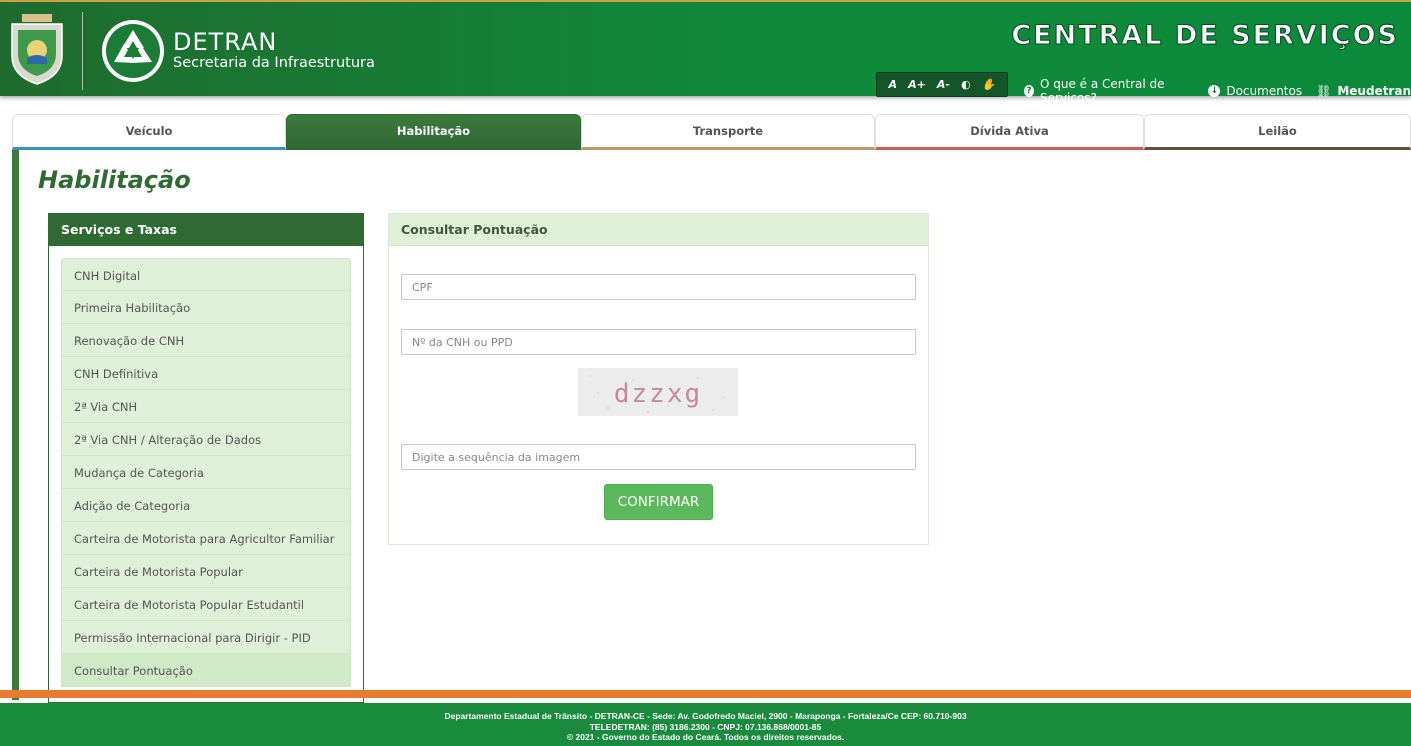 This screenshot has width=1411, height=746. What do you see at coordinates (1374, 91) in the screenshot?
I see `meudetran-link-label: Meudetran` at bounding box center [1374, 91].